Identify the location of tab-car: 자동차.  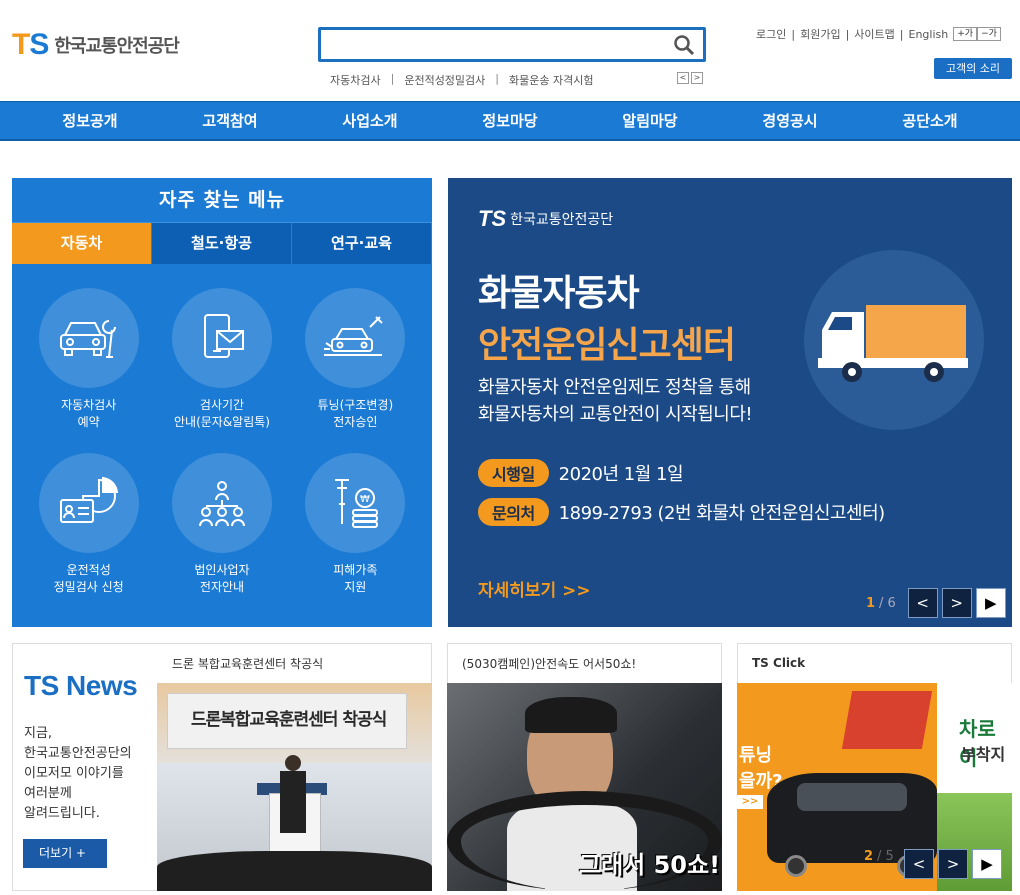
(82, 243).